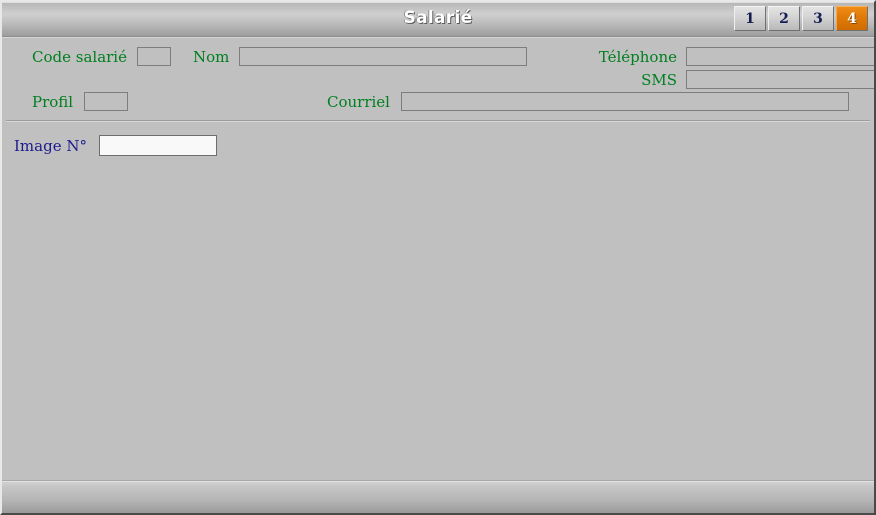 Image resolution: width=876 pixels, height=515 pixels. I want to click on telephone-input, so click(780, 56).